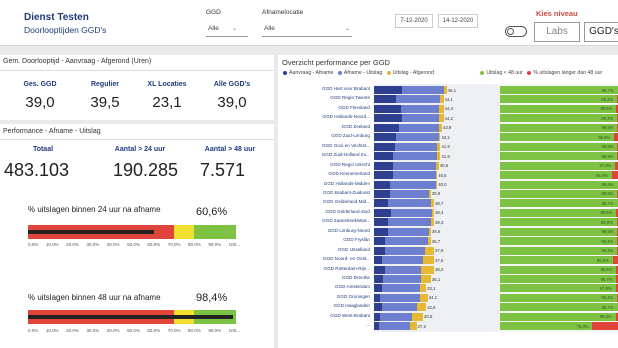 This screenshot has height=348, width=618. I want to click on afname-filter-label: Afnamelocatie, so click(283, 12).